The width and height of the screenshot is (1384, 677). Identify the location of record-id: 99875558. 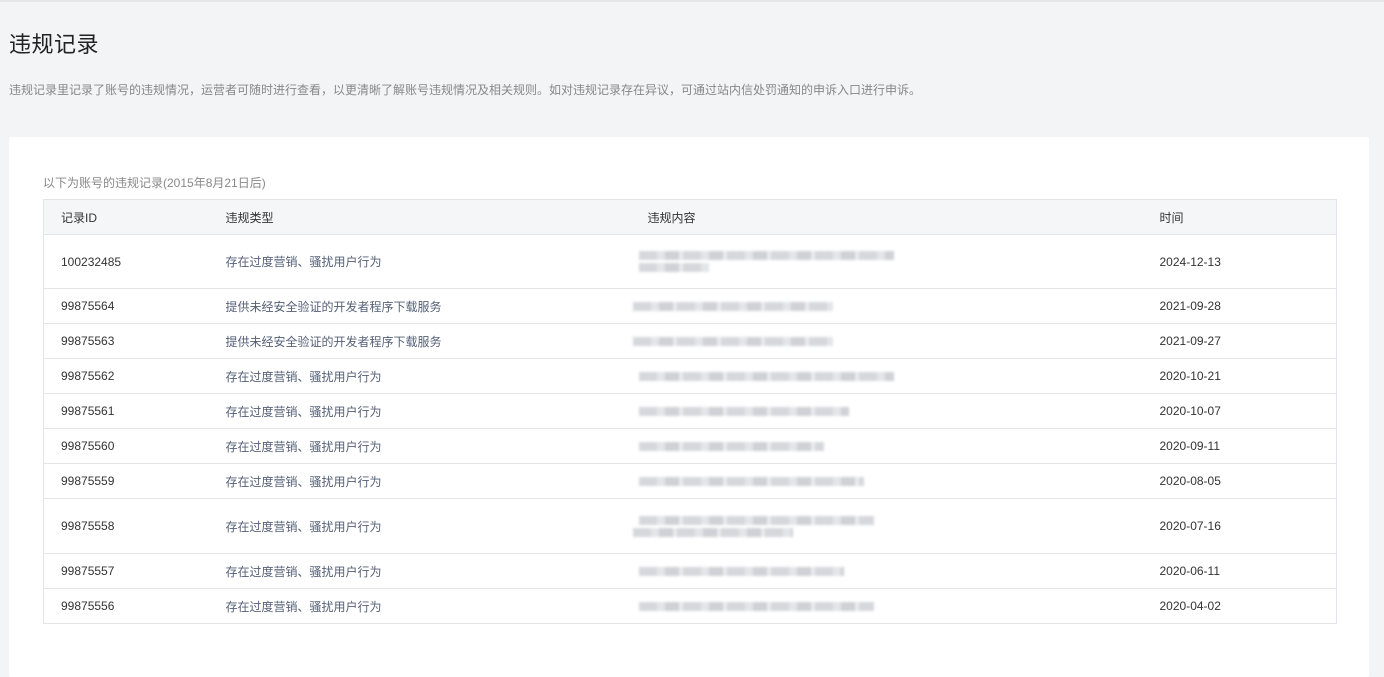
(126, 526).